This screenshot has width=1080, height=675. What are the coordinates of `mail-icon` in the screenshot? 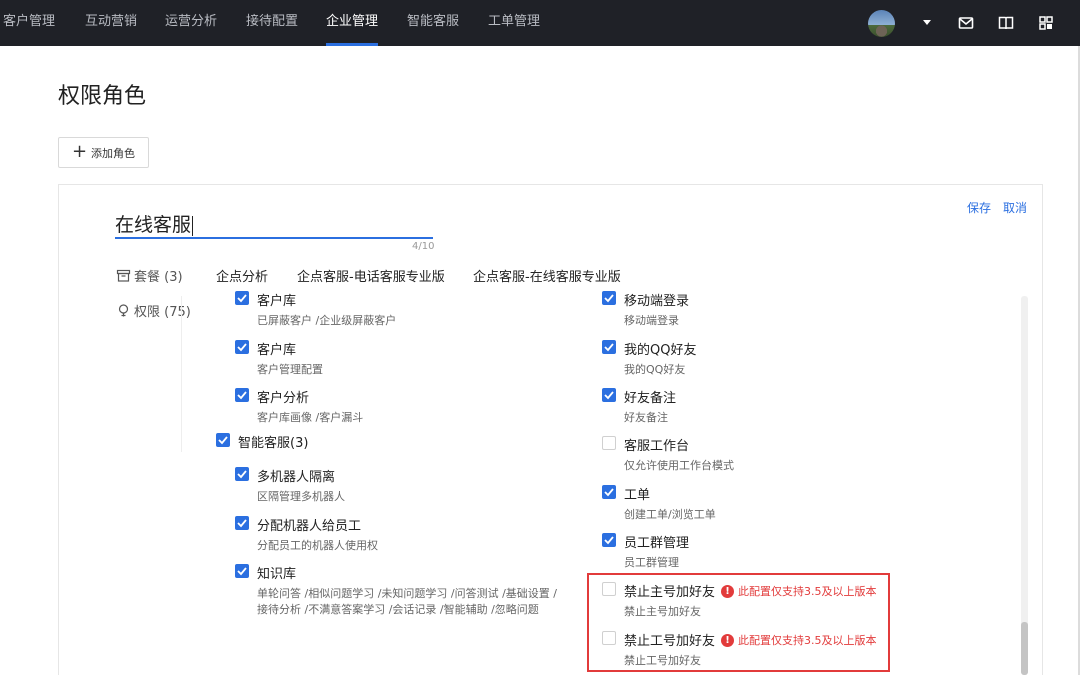 It's located at (966, 23).